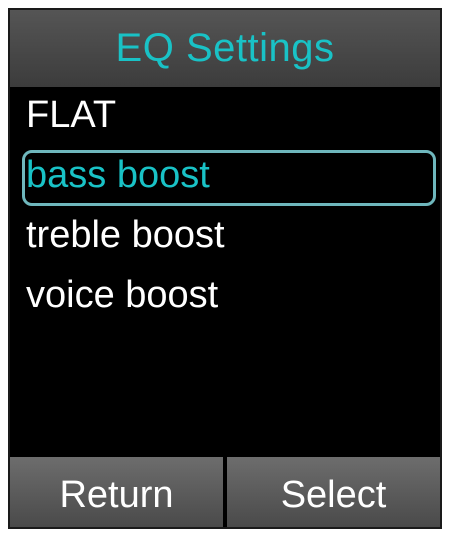  I want to click on return-button: Return, so click(116, 492).